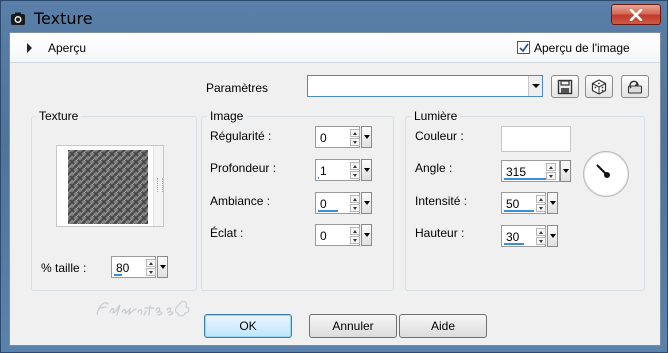 The width and height of the screenshot is (668, 353). I want to click on intensite-label: Intensité :, so click(441, 201).